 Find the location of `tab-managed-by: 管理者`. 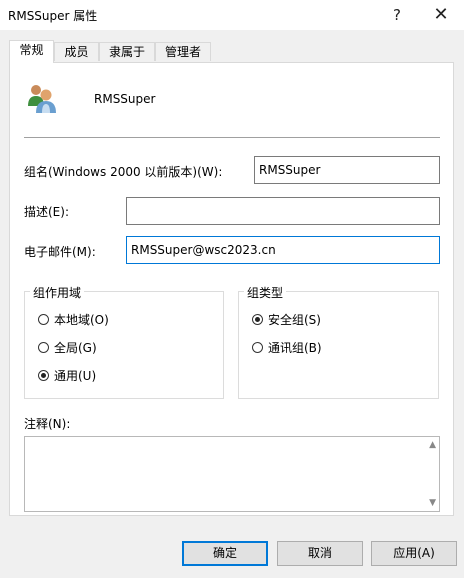

tab-managed-by: 管理者 is located at coordinates (183, 51).